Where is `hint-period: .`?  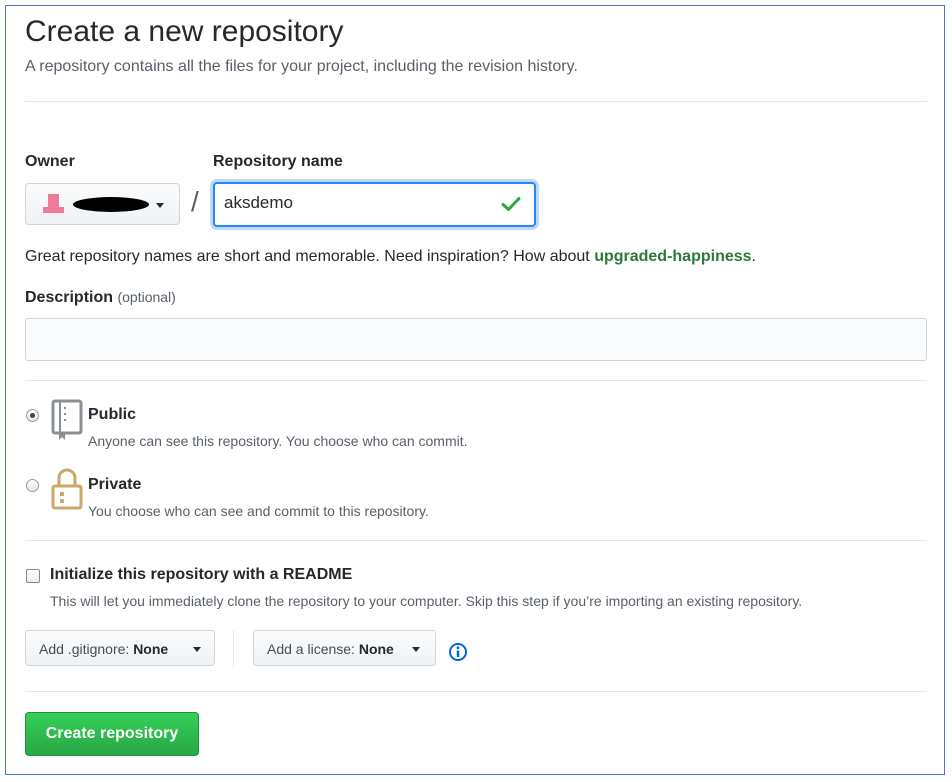 hint-period: . is located at coordinates (753, 256).